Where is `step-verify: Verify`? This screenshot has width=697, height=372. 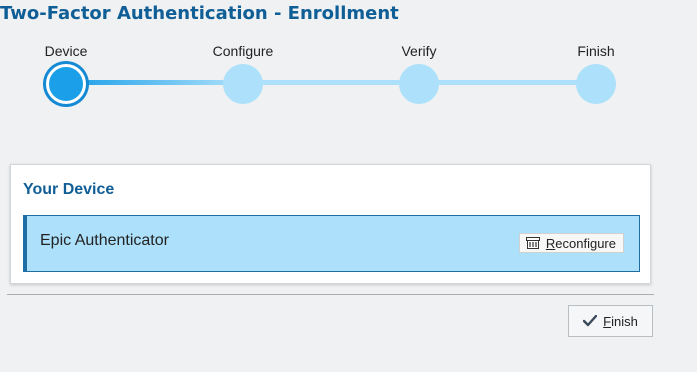 step-verify: Verify is located at coordinates (419, 72).